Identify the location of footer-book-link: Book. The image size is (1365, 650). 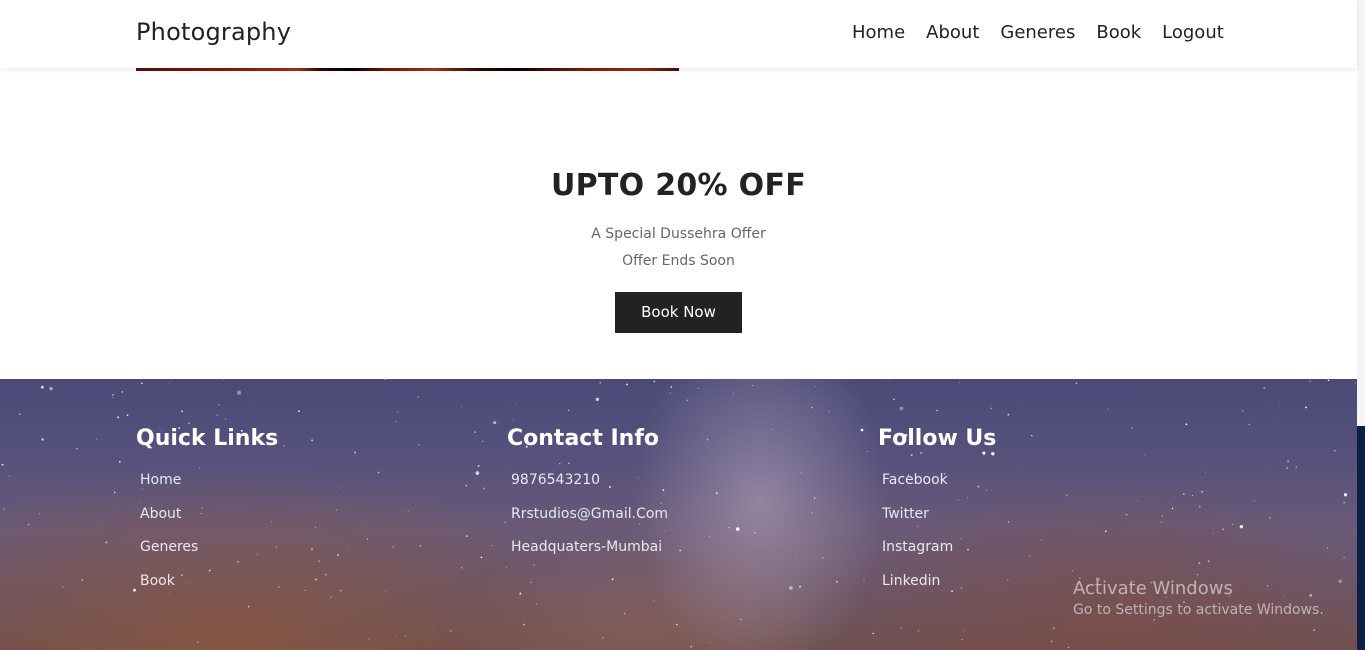
(209, 586).